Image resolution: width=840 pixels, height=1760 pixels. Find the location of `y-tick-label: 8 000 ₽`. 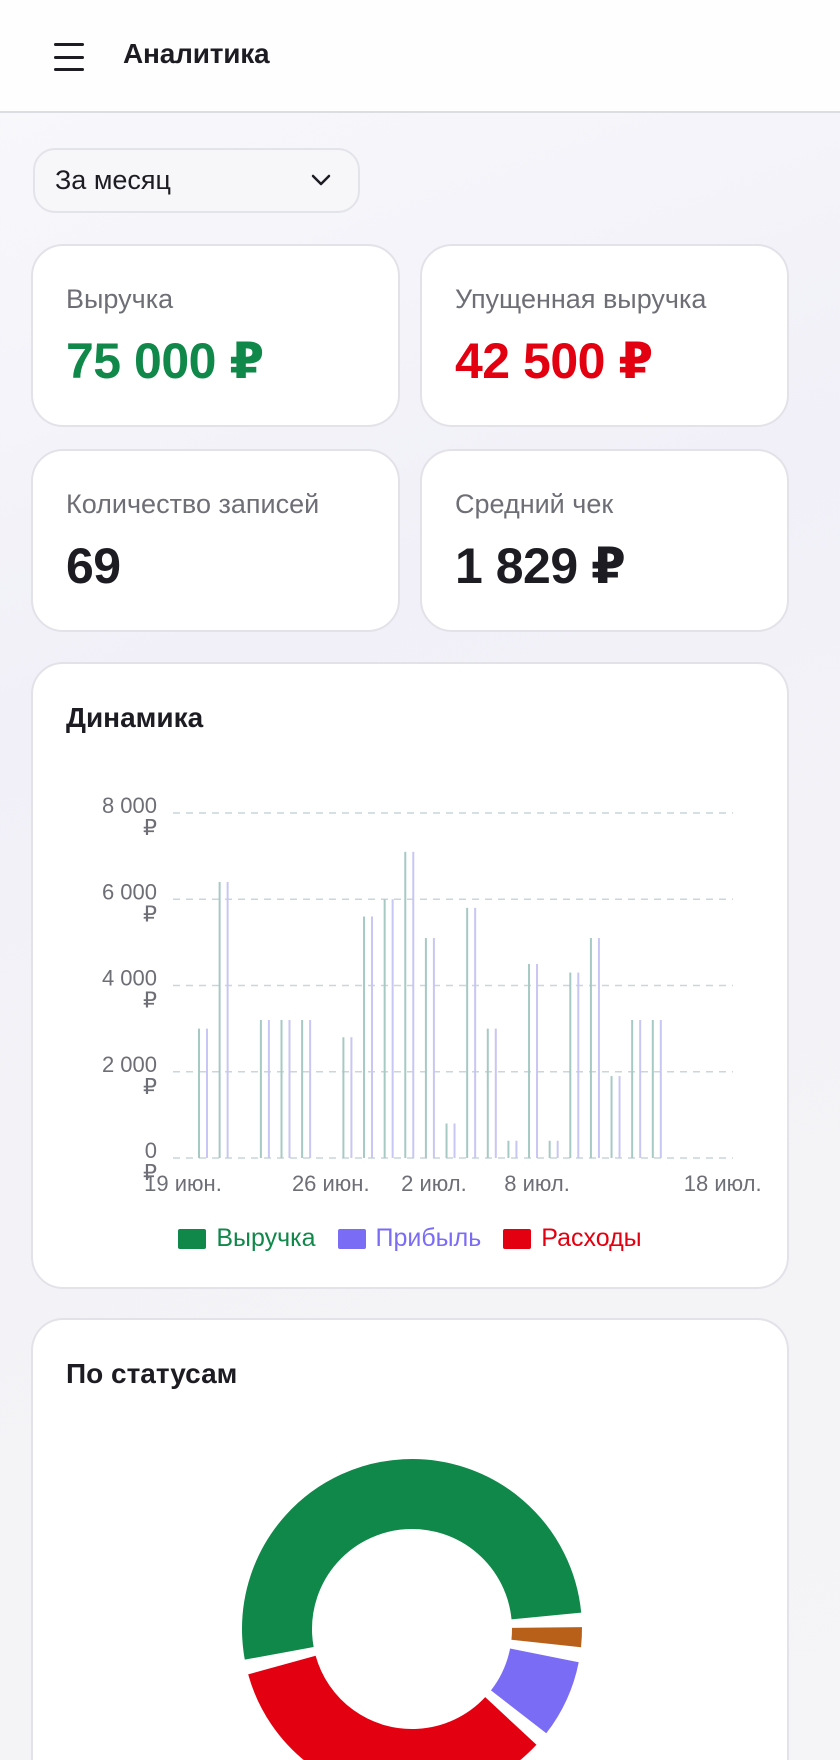

y-tick-label: 8 000 ₽ is located at coordinates (129, 816).